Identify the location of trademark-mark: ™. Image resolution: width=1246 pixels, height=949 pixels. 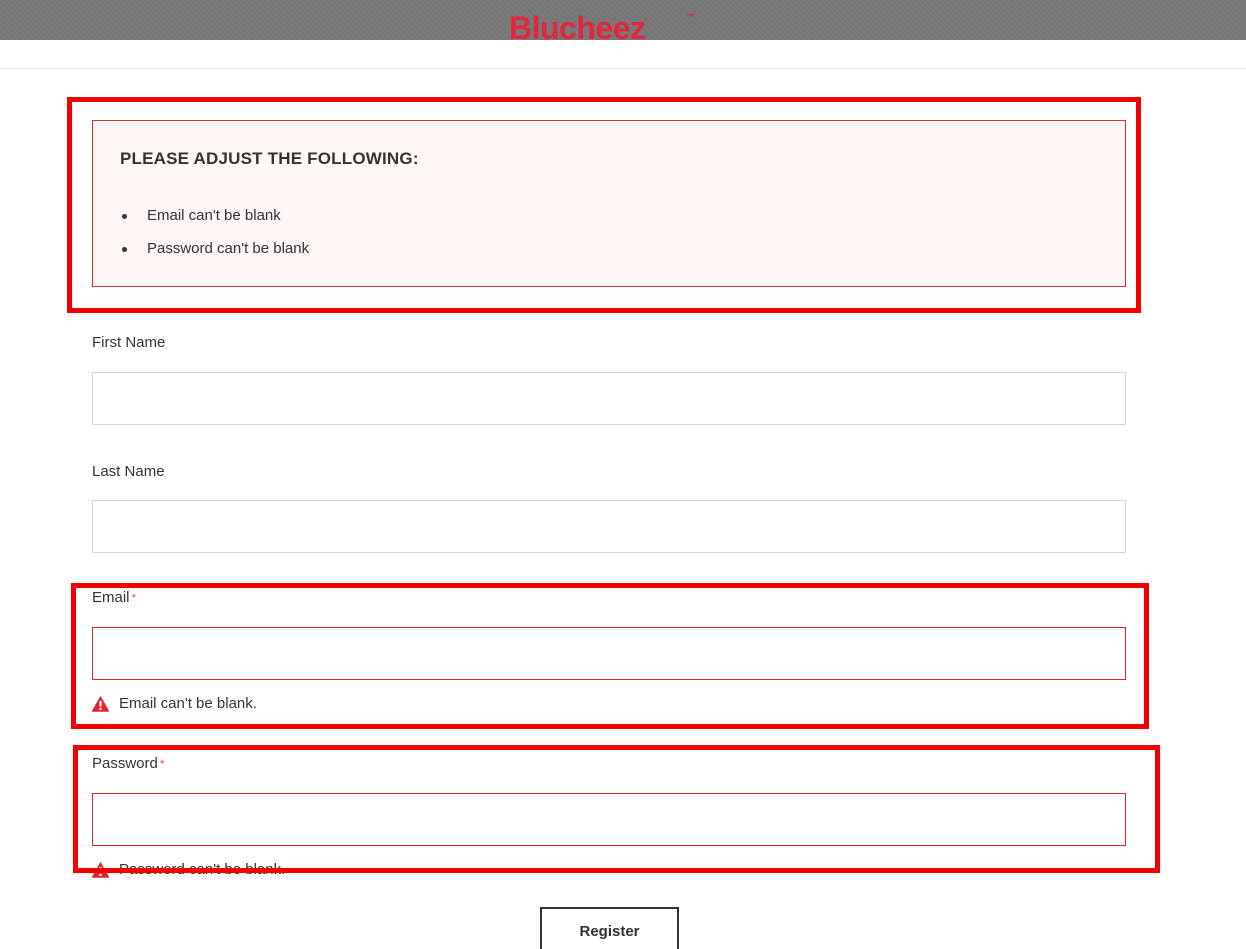
(690, 17).